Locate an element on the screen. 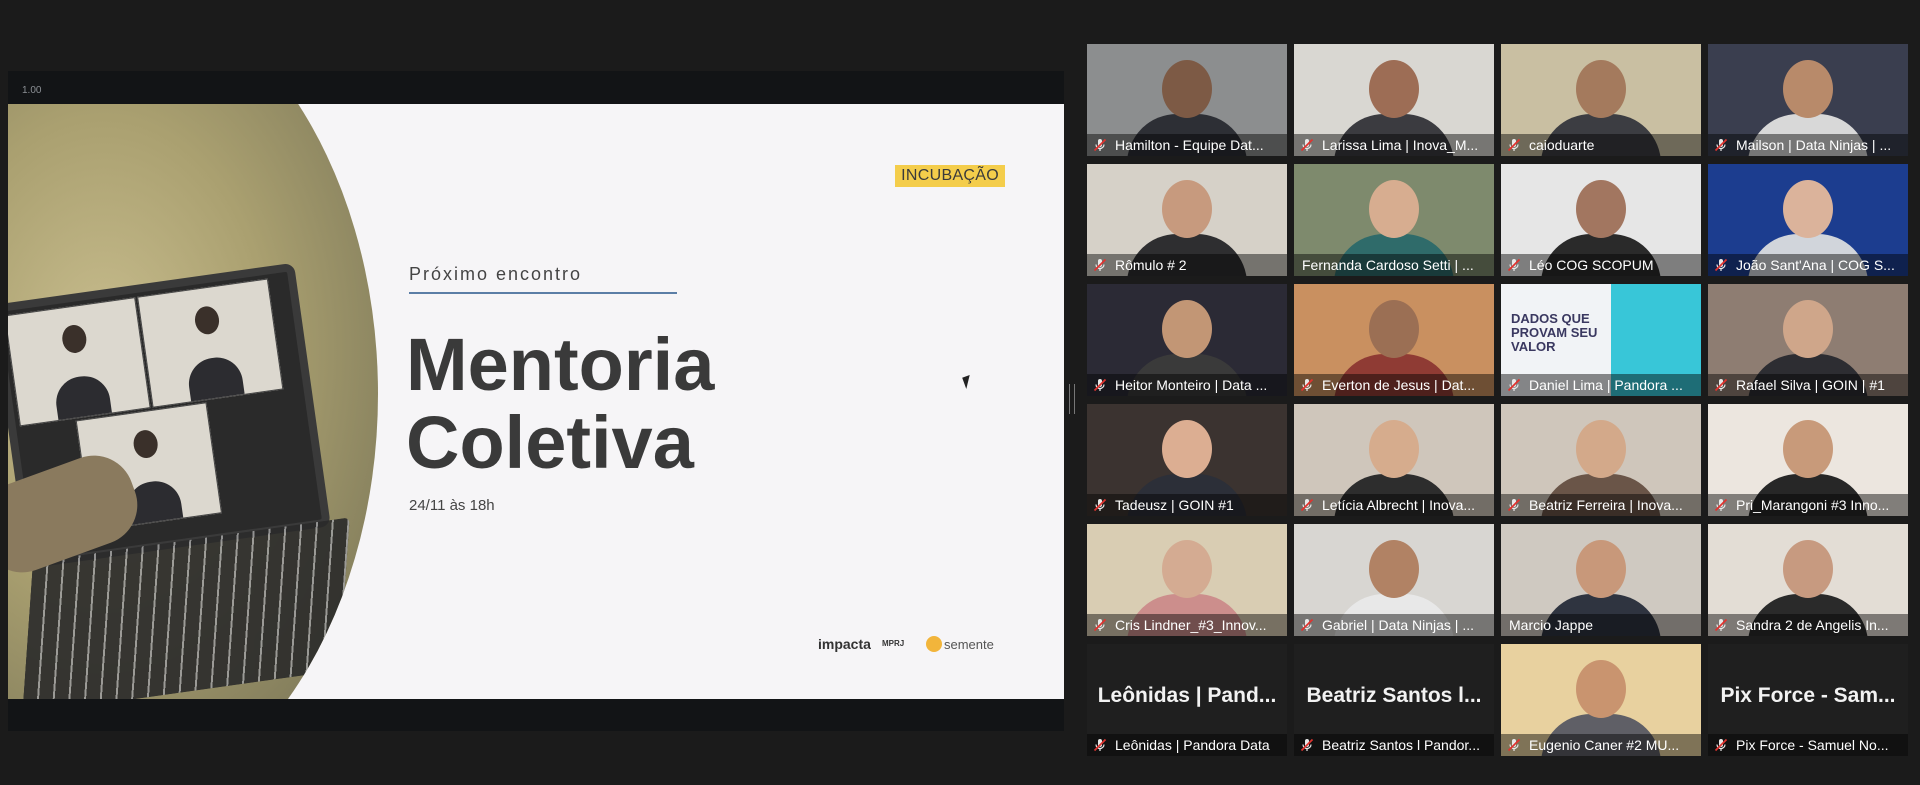 This screenshot has height=785, width=1920. zoom-level-label: 1.00 is located at coordinates (32, 90).